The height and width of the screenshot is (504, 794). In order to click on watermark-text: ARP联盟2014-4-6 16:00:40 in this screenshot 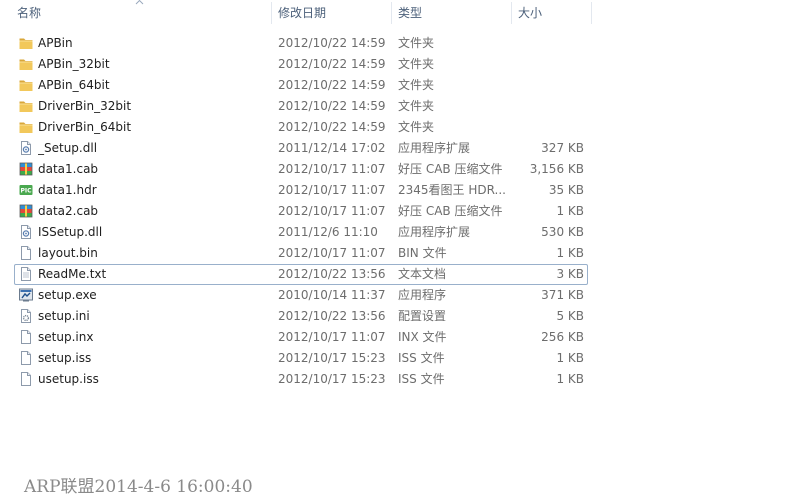, I will do `click(138, 487)`.